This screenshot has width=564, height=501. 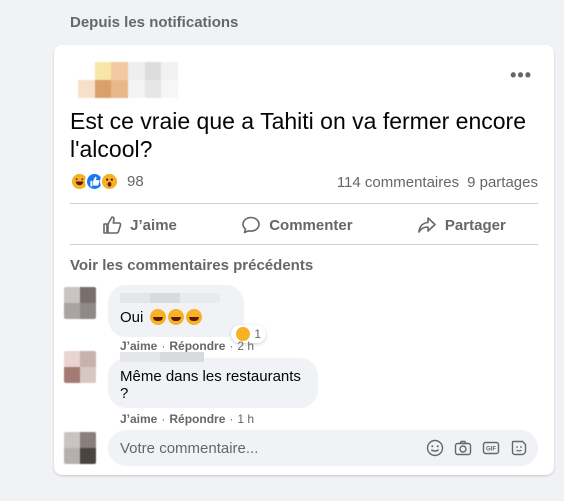 I want to click on comments-count-link: 114 commentaires, so click(x=398, y=182).